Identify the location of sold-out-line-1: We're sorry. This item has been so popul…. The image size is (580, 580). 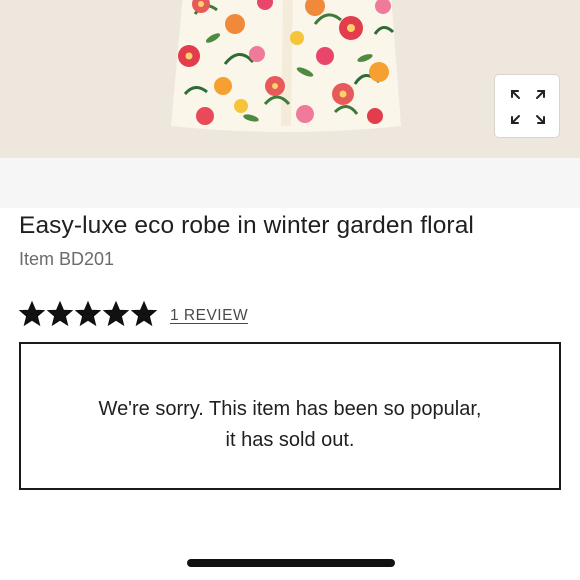
(290, 409).